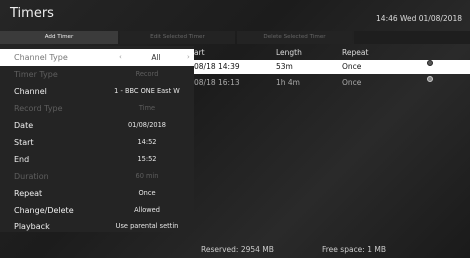 The width and height of the screenshot is (470, 258). What do you see at coordinates (36, 74) in the screenshot?
I see `setting-label: Timer Type` at bounding box center [36, 74].